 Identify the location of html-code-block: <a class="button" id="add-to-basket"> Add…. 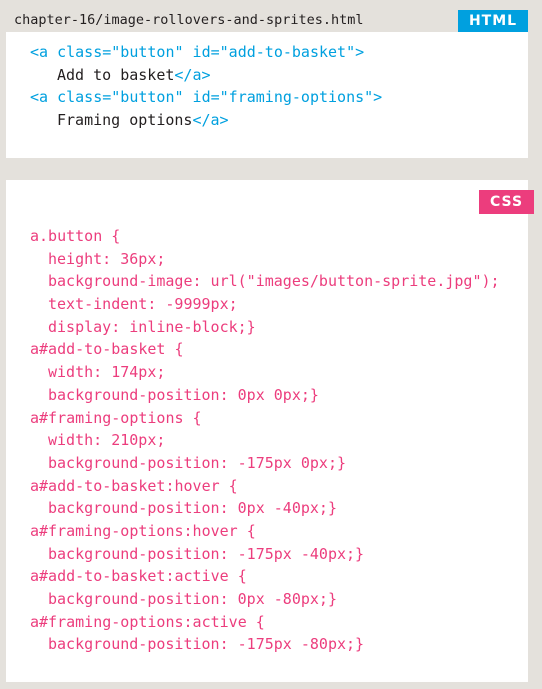
(206, 86).